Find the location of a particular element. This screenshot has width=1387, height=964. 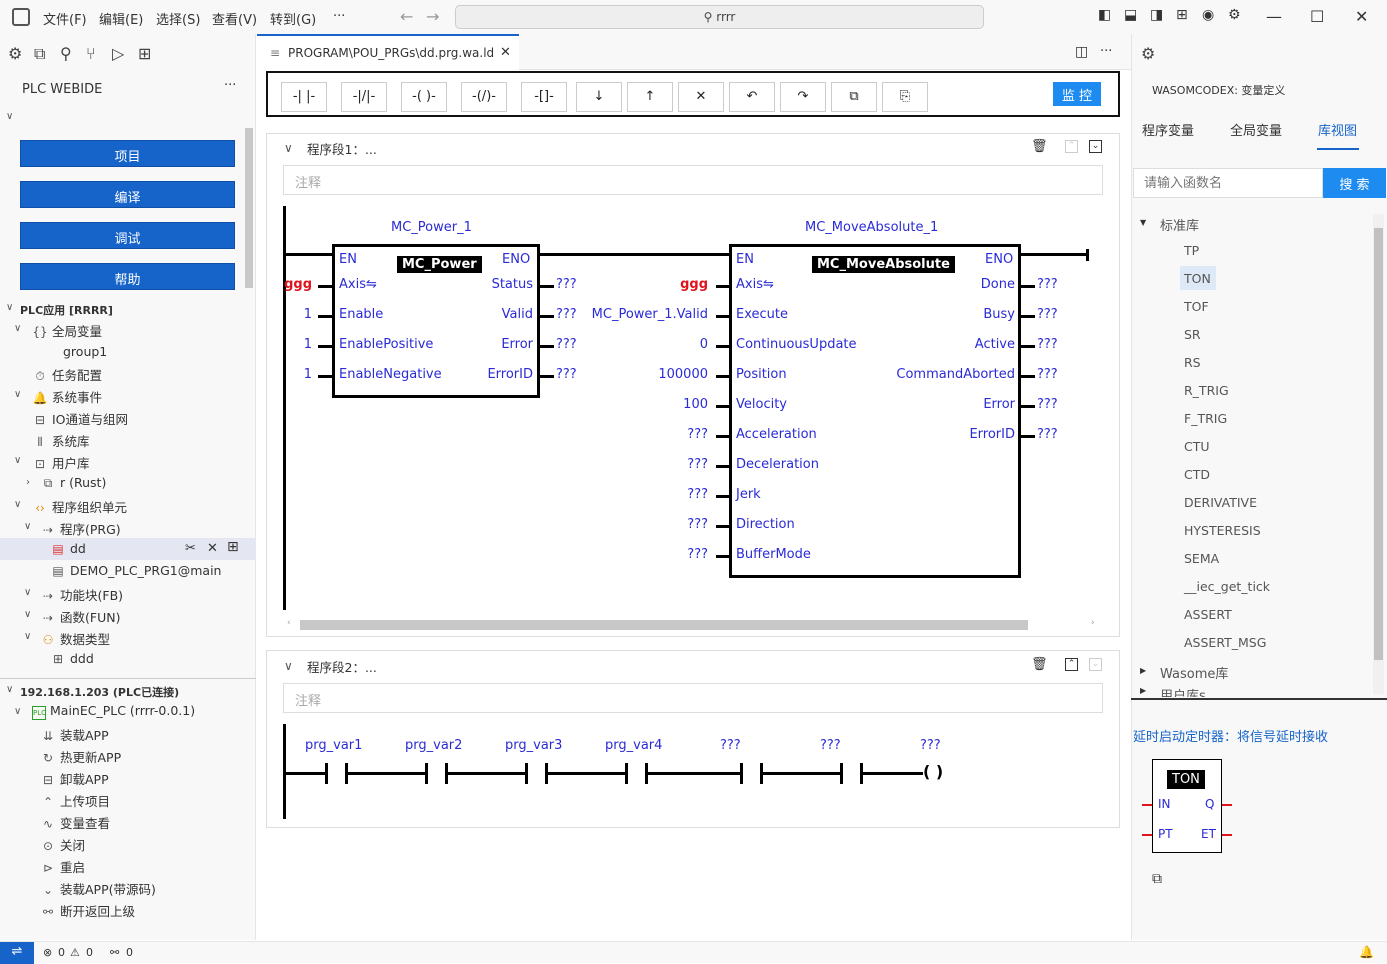

action-restart: ⊳ 重启 is located at coordinates (62, 866).